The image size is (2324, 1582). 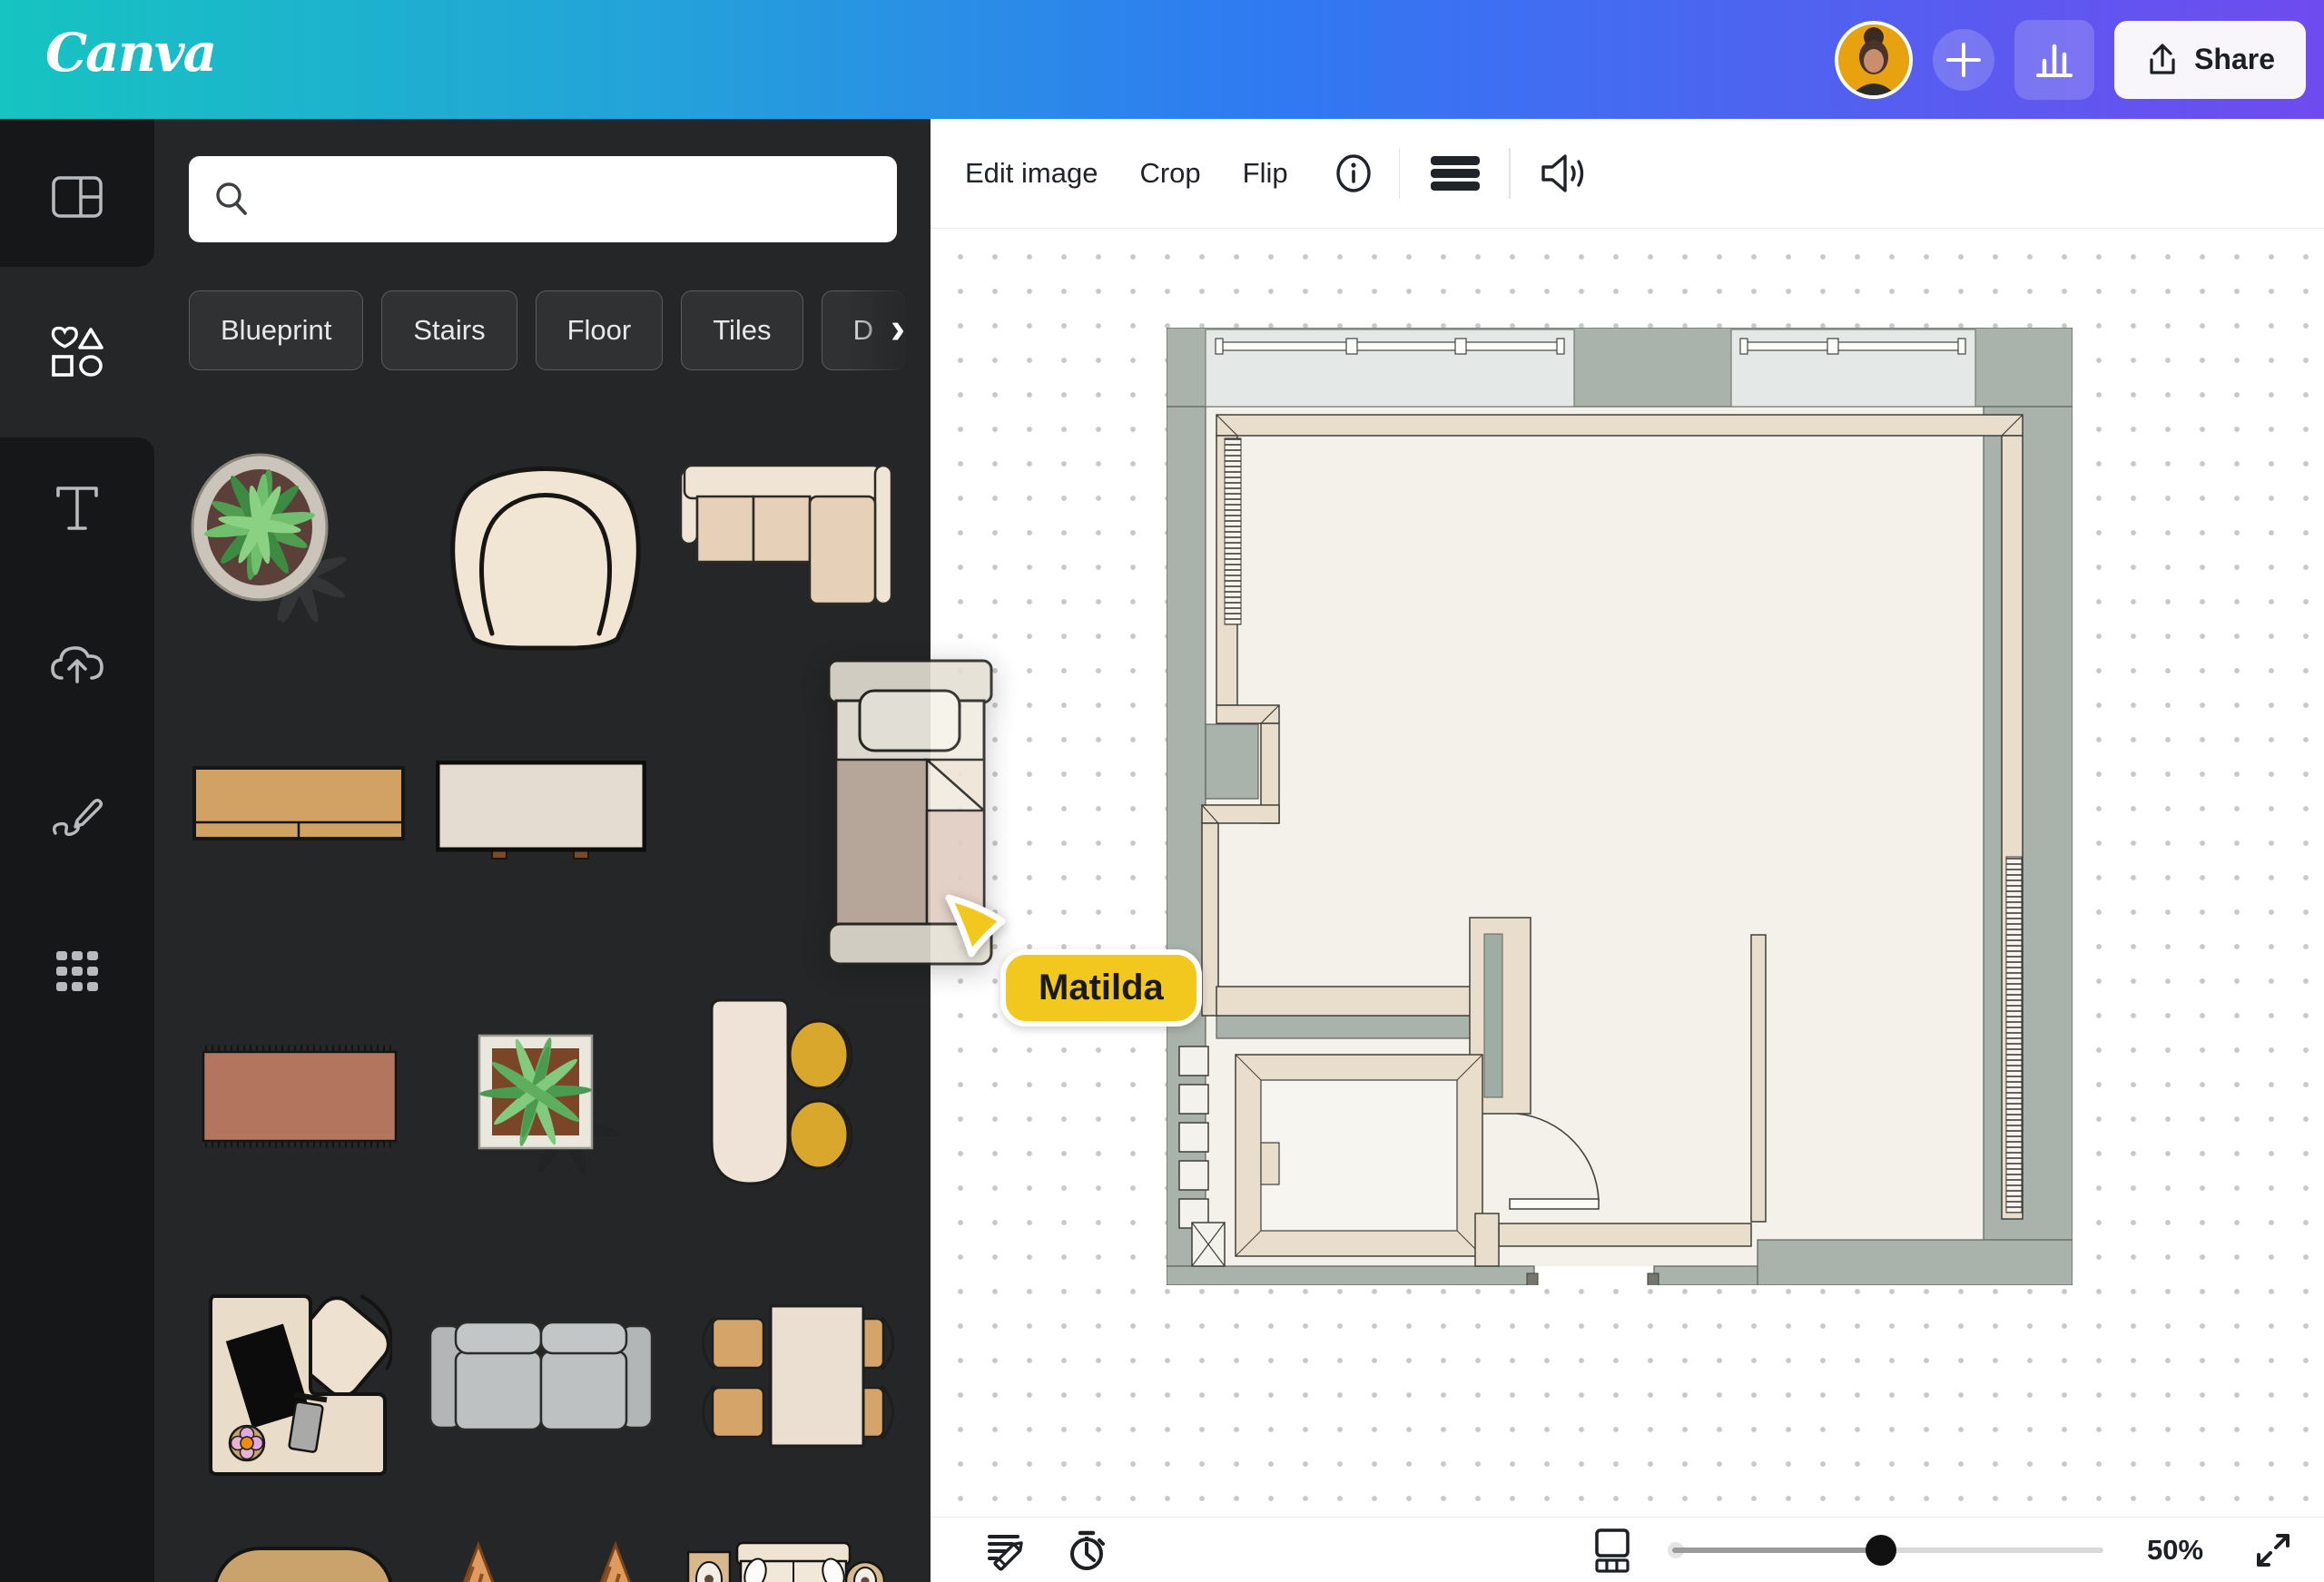 I want to click on create-design-button, so click(x=1964, y=59).